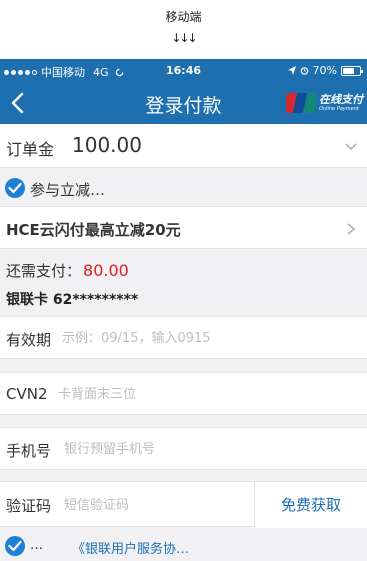  What do you see at coordinates (183, 17) in the screenshot?
I see `page-caption: 移动端` at bounding box center [183, 17].